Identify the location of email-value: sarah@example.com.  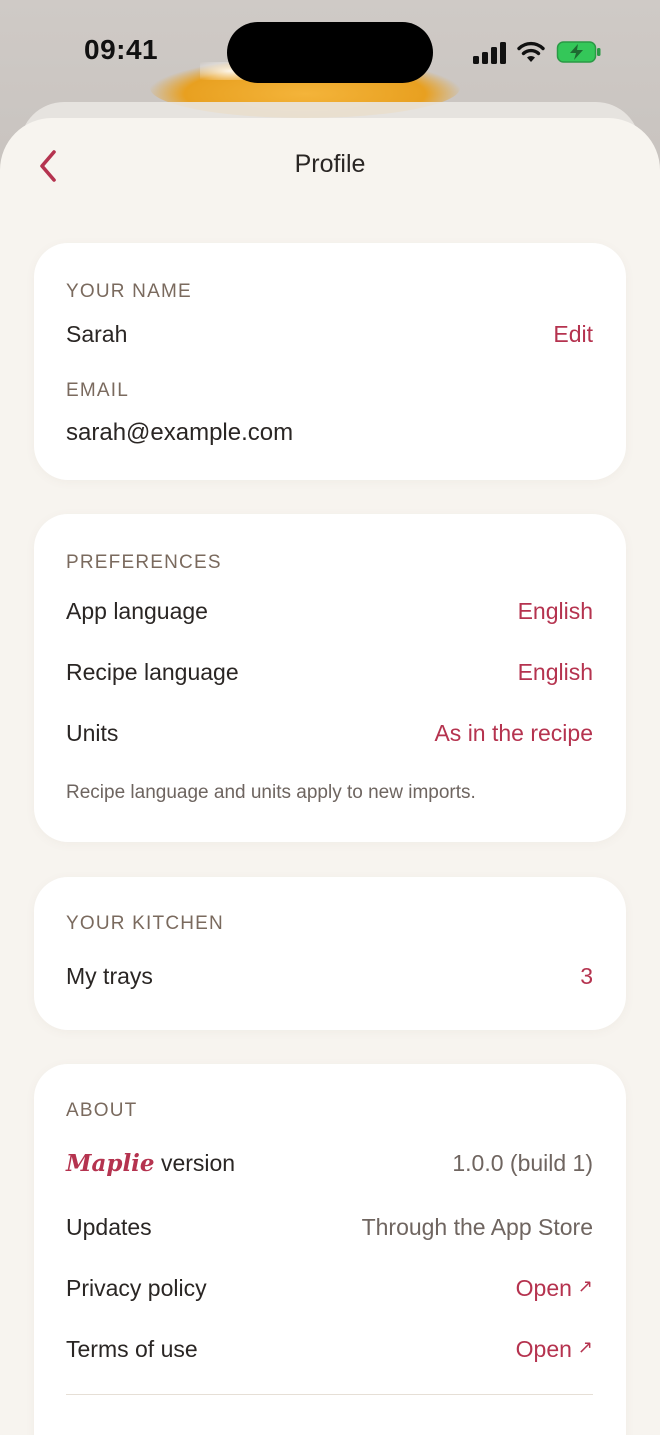
(180, 432).